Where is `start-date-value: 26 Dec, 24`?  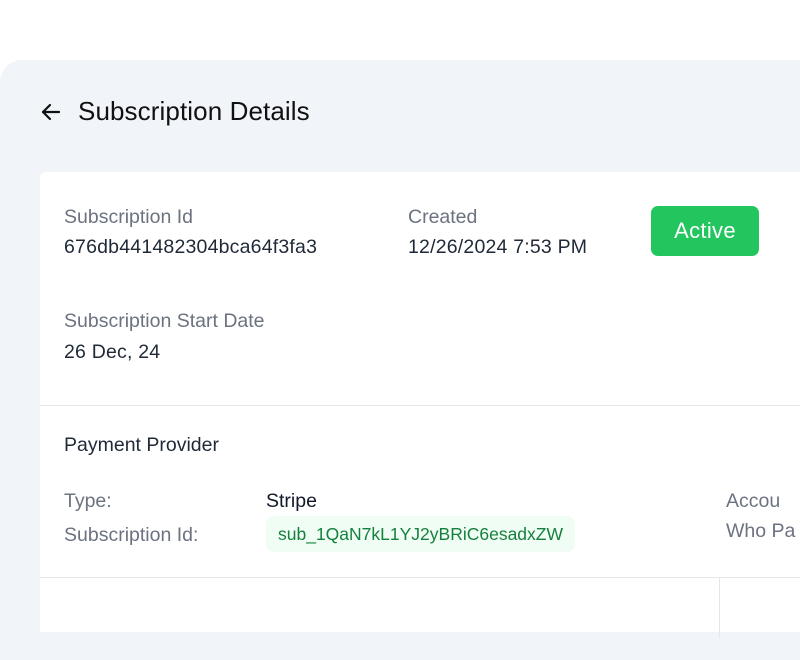
start-date-value: 26 Dec, 24 is located at coordinates (112, 352).